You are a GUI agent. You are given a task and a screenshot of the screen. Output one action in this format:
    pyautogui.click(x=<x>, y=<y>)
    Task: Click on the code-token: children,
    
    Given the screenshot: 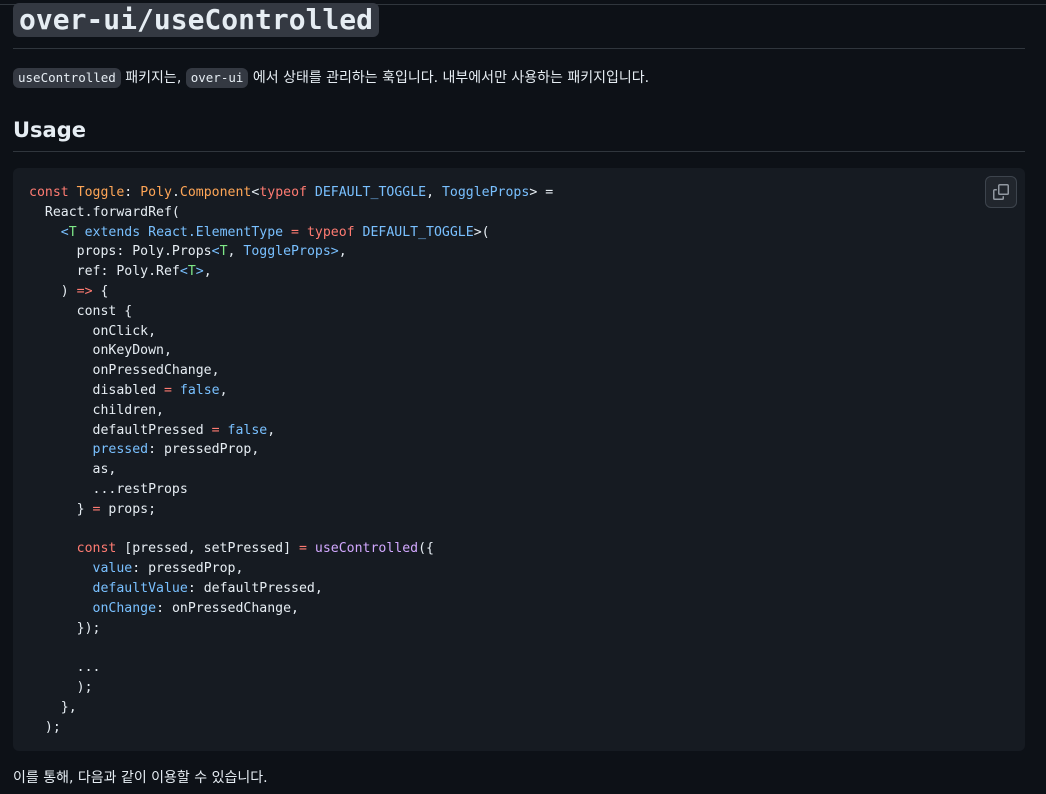 What is the action you would take?
    pyautogui.click(x=96, y=410)
    